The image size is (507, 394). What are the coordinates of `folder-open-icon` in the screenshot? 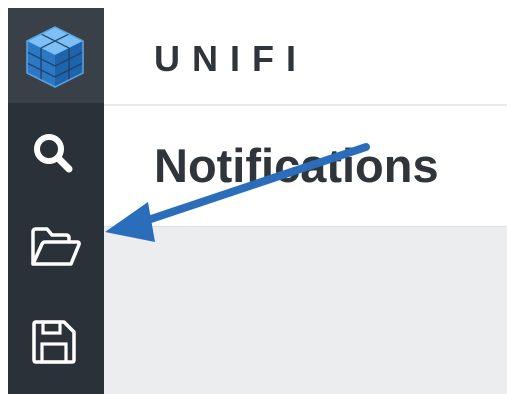 It's located at (56, 246).